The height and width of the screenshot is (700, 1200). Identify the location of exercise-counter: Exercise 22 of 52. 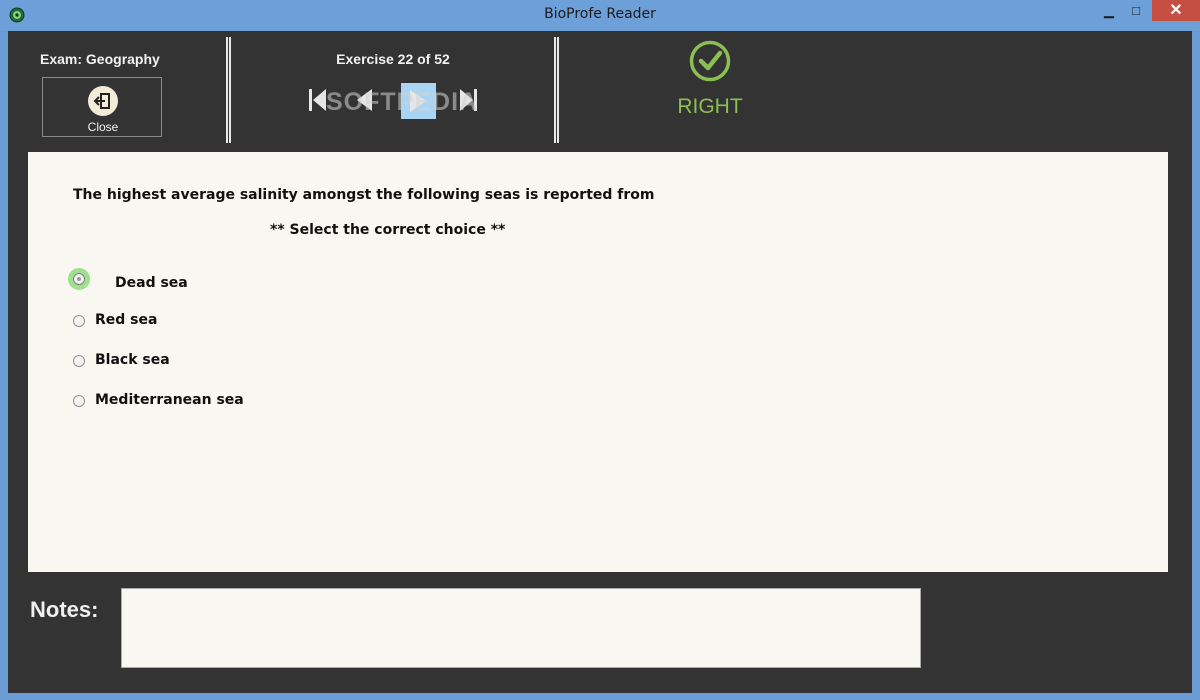
(393, 59).